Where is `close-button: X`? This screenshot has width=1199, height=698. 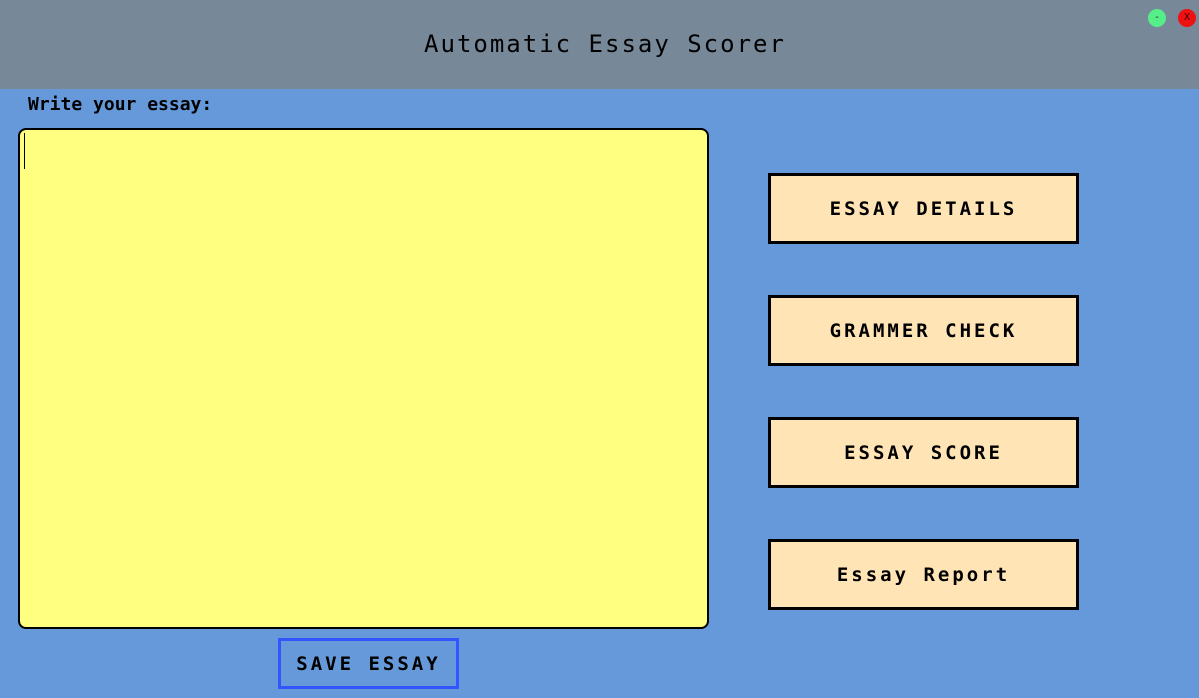
close-button: X is located at coordinates (1187, 18).